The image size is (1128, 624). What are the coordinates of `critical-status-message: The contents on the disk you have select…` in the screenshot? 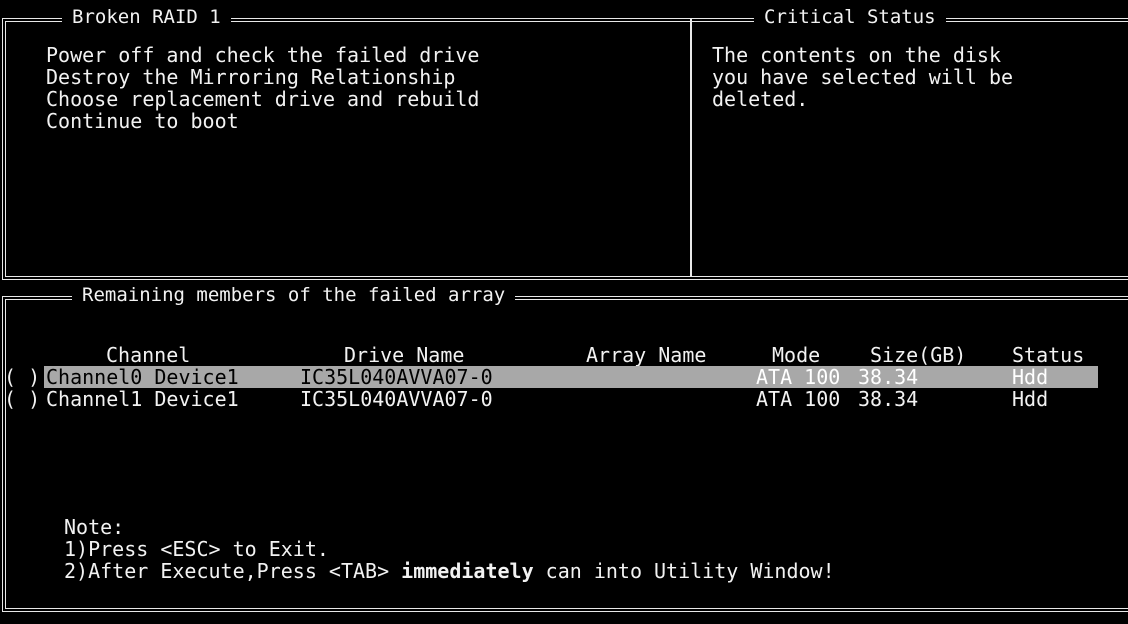 It's located at (912, 77).